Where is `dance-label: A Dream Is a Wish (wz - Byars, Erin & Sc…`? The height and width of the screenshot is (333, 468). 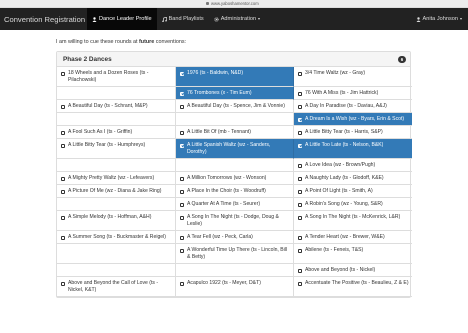 dance-label: A Dream Is a Wish (wz - Byars, Erin & Sc… is located at coordinates (355, 119).